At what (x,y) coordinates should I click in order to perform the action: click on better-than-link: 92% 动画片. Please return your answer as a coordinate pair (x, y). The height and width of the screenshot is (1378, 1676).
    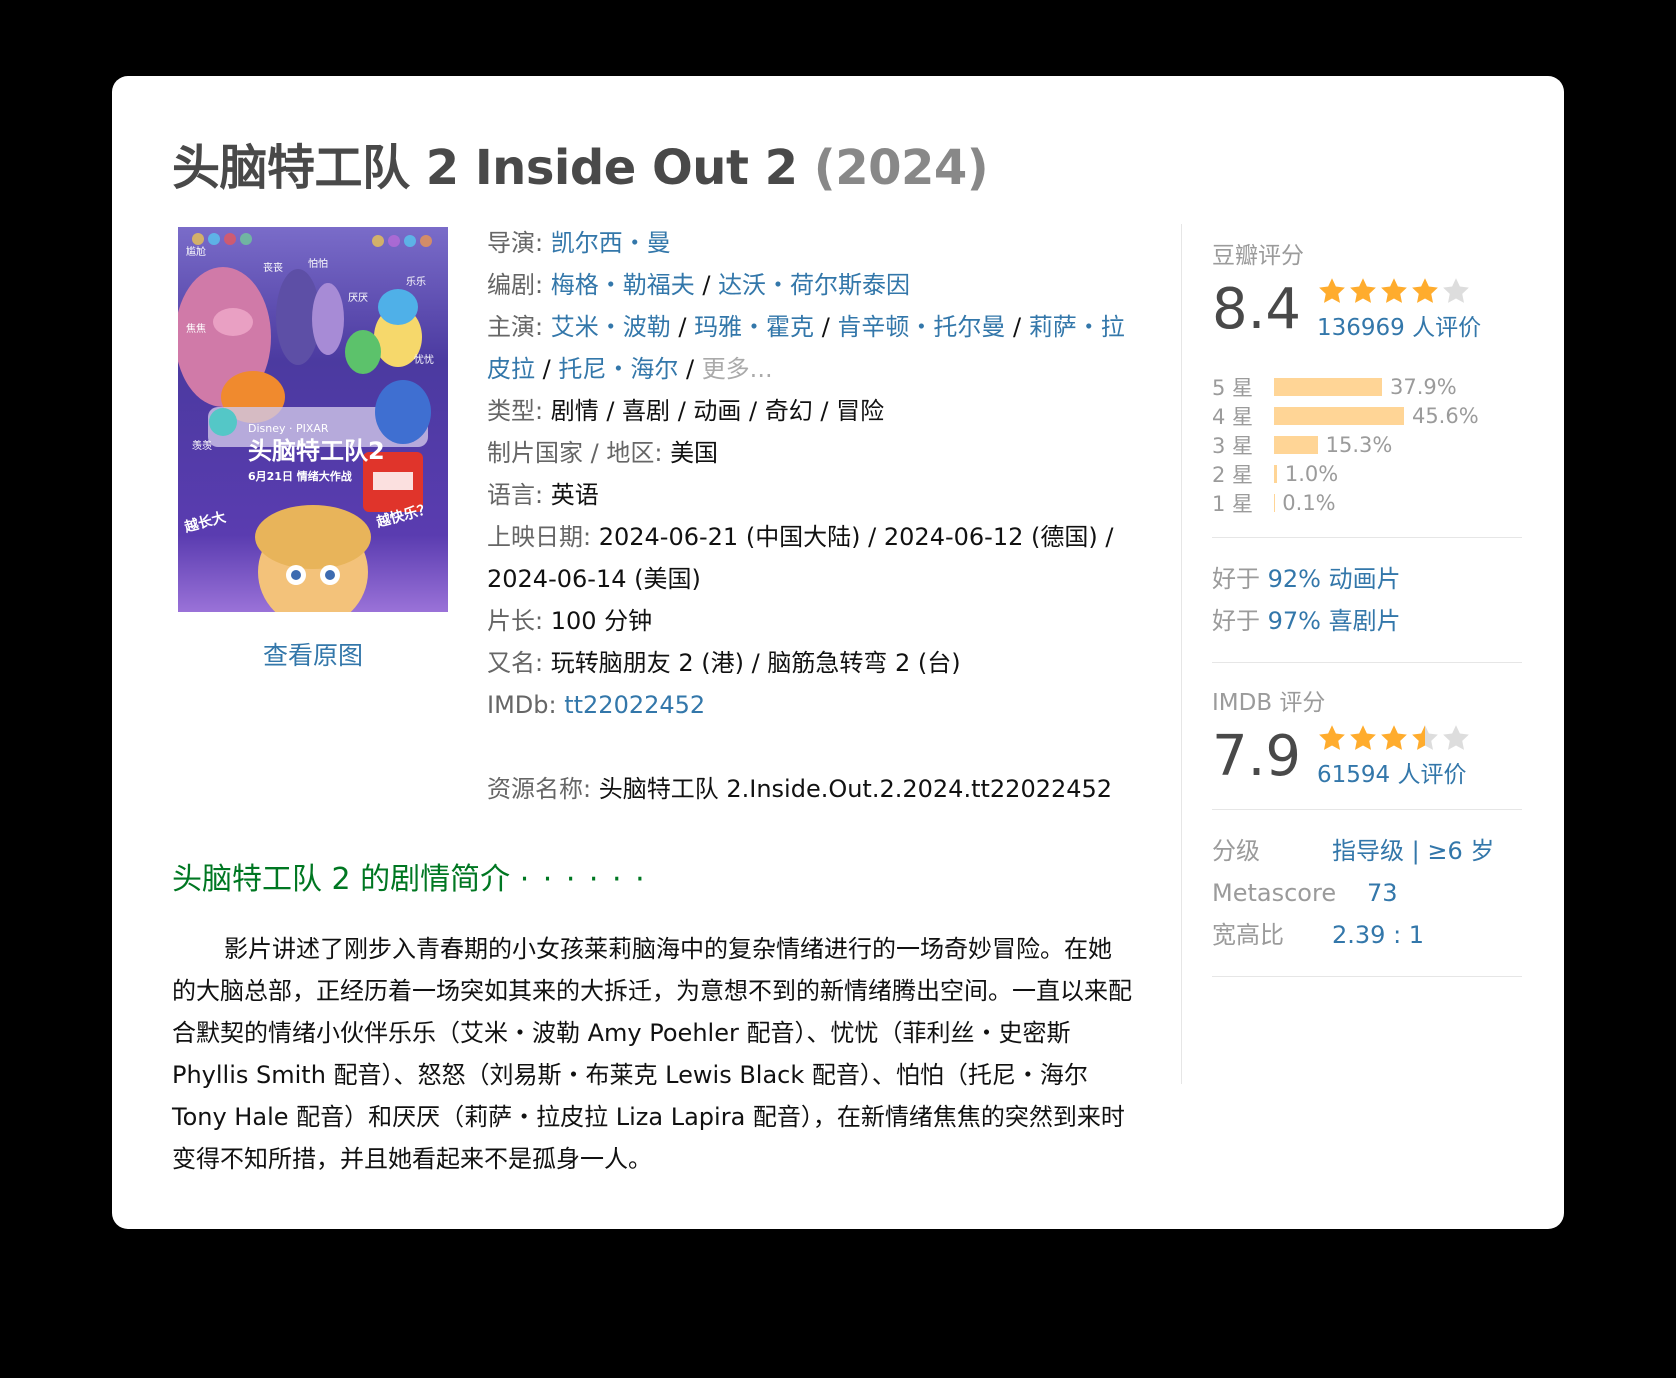
    Looking at the image, I should click on (1334, 579).